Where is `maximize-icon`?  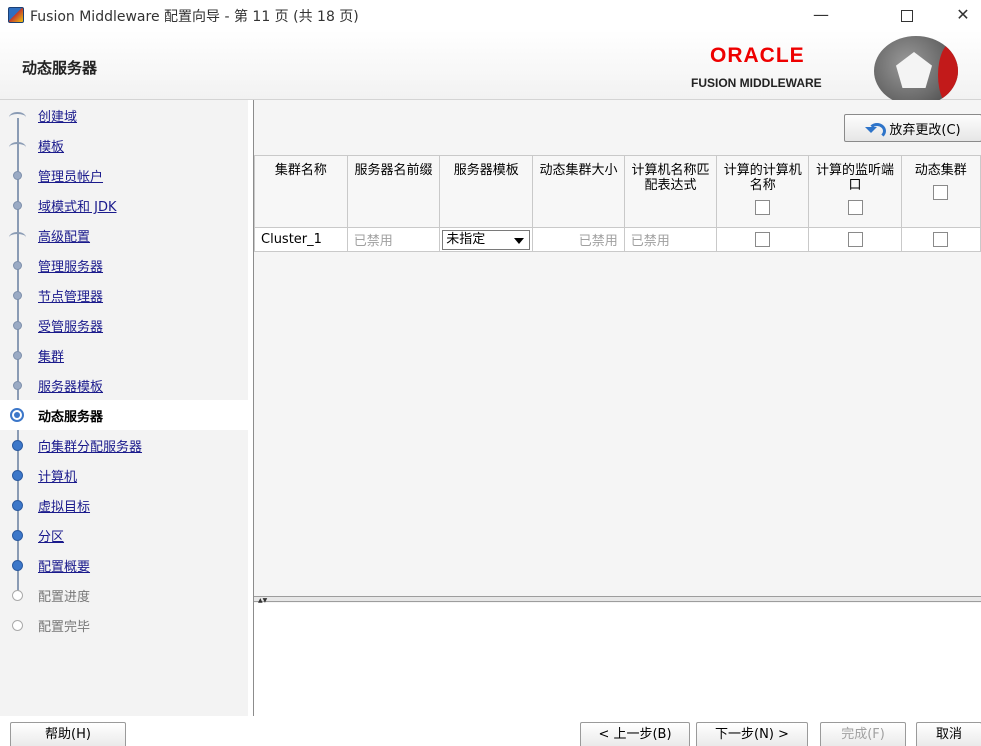
maximize-icon is located at coordinates (907, 15).